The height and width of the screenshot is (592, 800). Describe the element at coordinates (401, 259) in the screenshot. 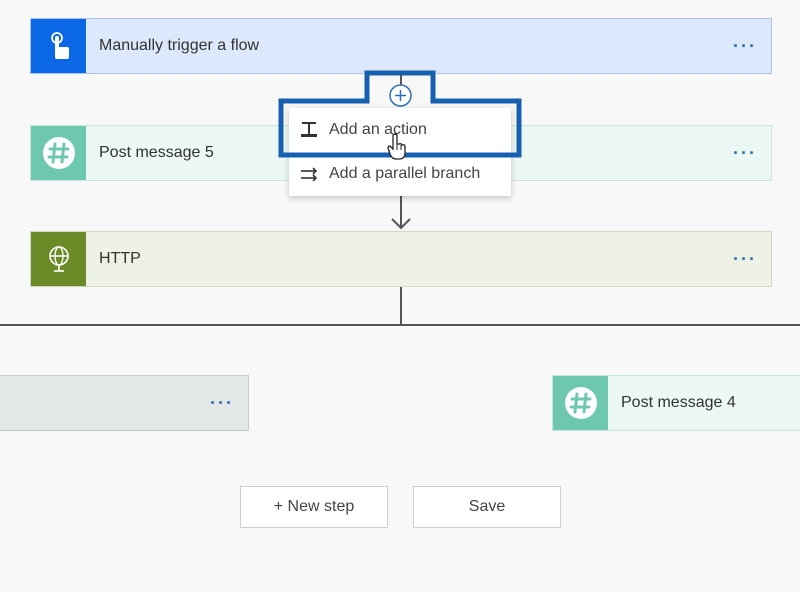

I see `http-card: HTTP ···` at that location.